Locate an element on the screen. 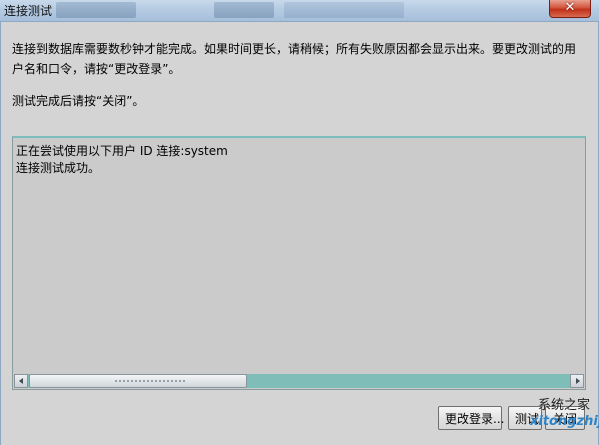 This screenshot has width=599, height=445. close-button: 关闭 is located at coordinates (565, 418).